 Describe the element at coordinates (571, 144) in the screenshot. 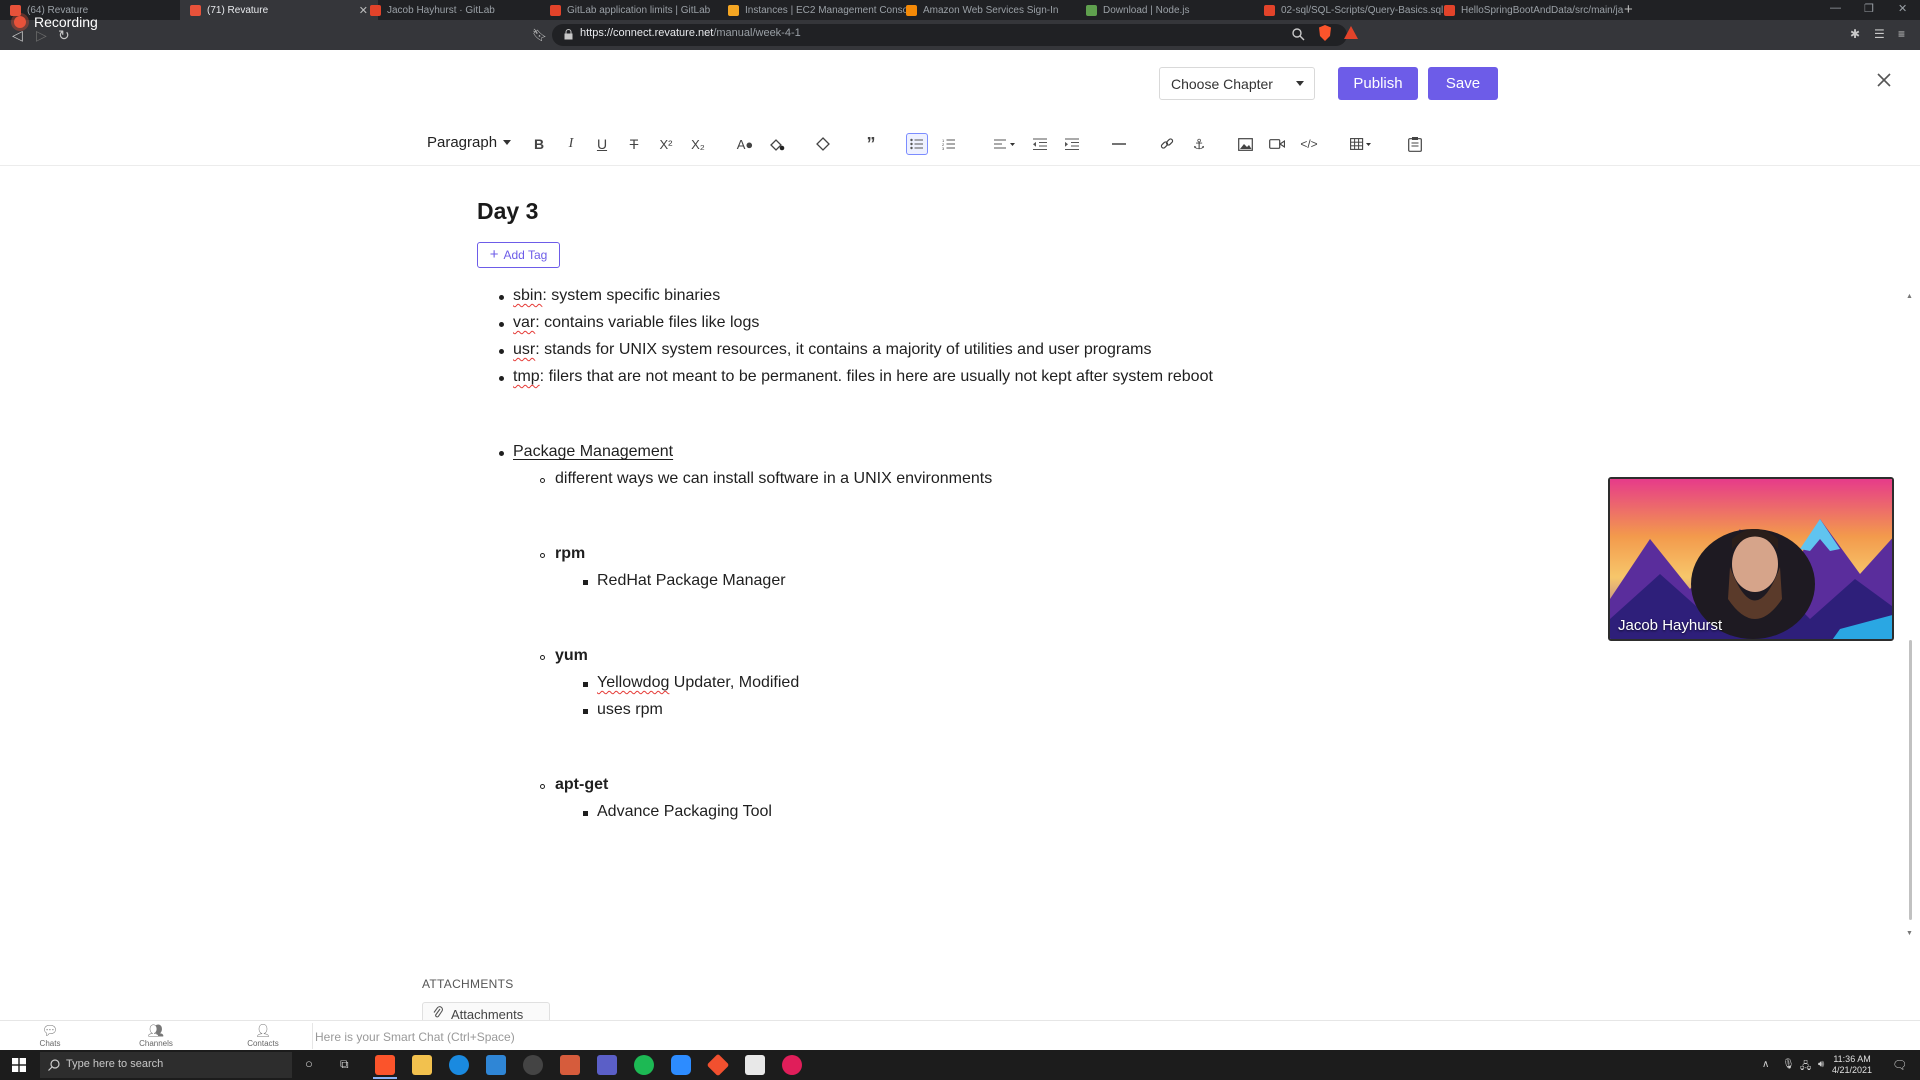

I see `italic-icon: I` at that location.